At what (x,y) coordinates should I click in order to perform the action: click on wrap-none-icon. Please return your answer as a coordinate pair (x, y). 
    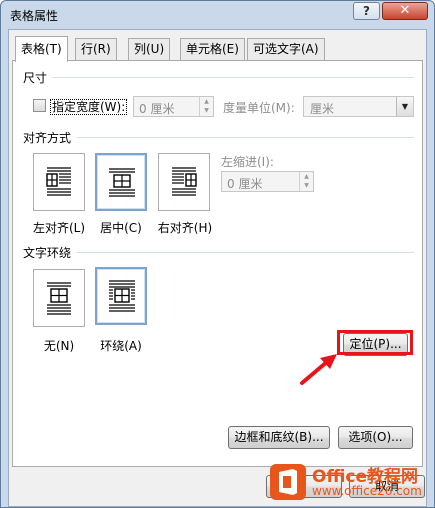
    Looking at the image, I should click on (59, 298).